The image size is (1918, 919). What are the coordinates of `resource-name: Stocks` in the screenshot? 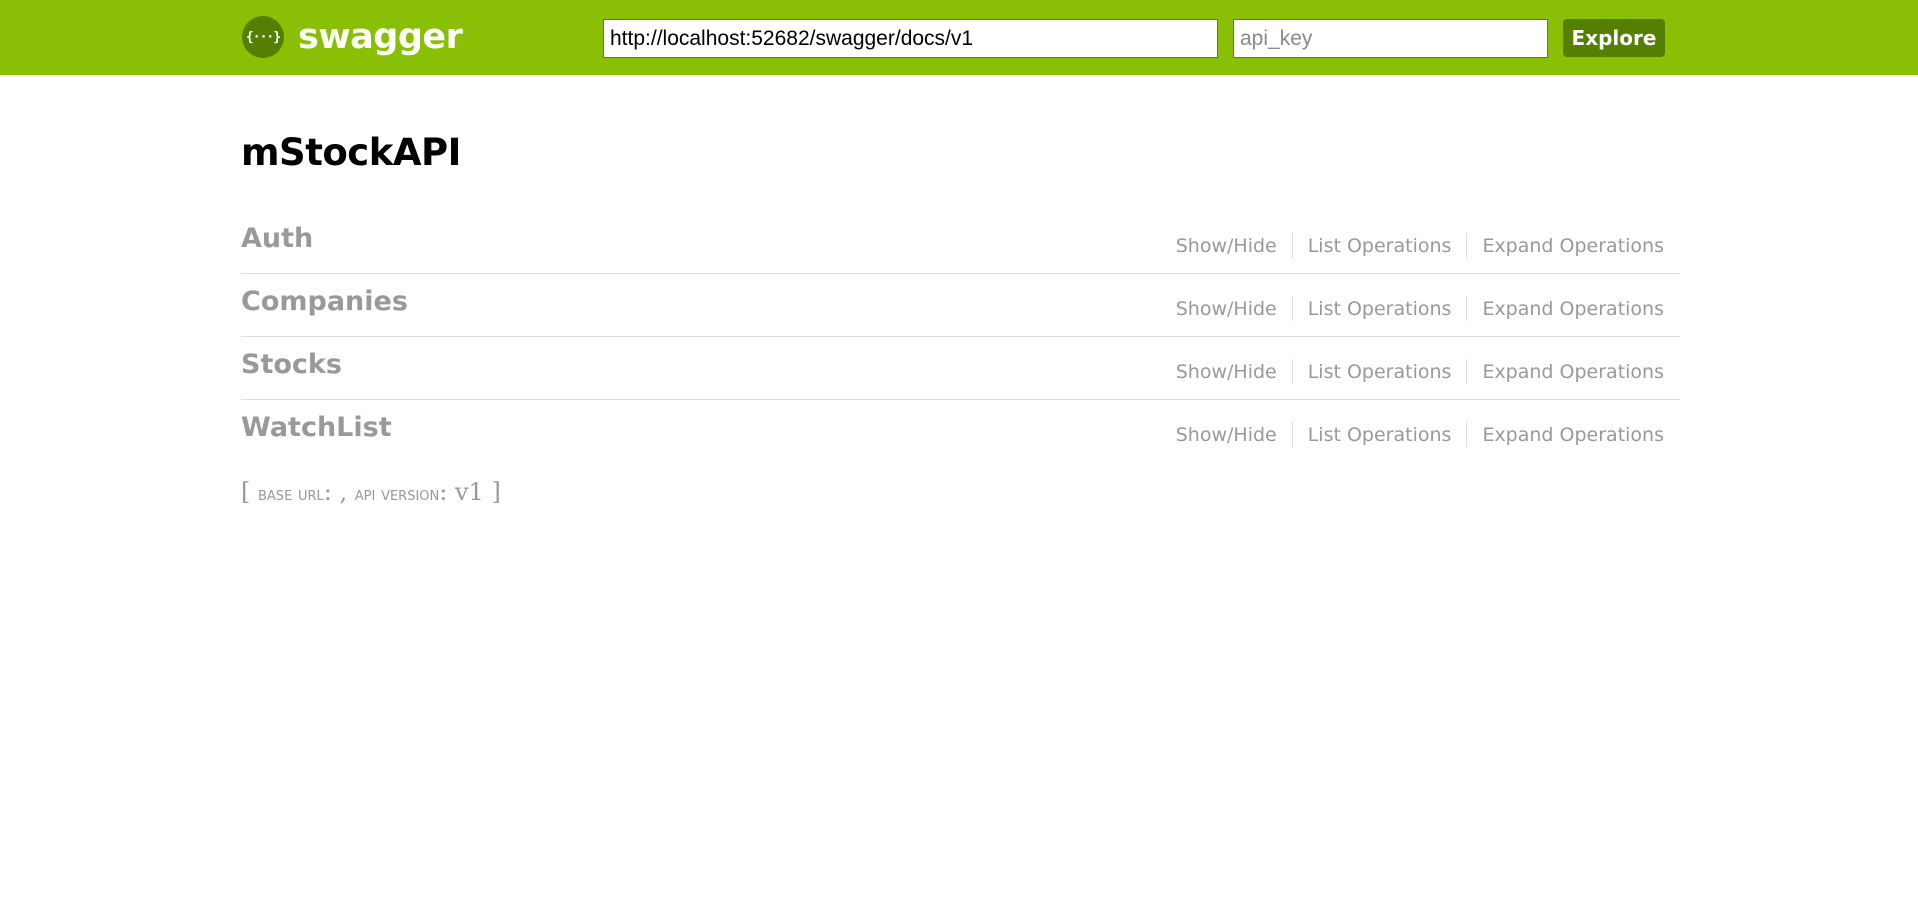 It's located at (291, 364).